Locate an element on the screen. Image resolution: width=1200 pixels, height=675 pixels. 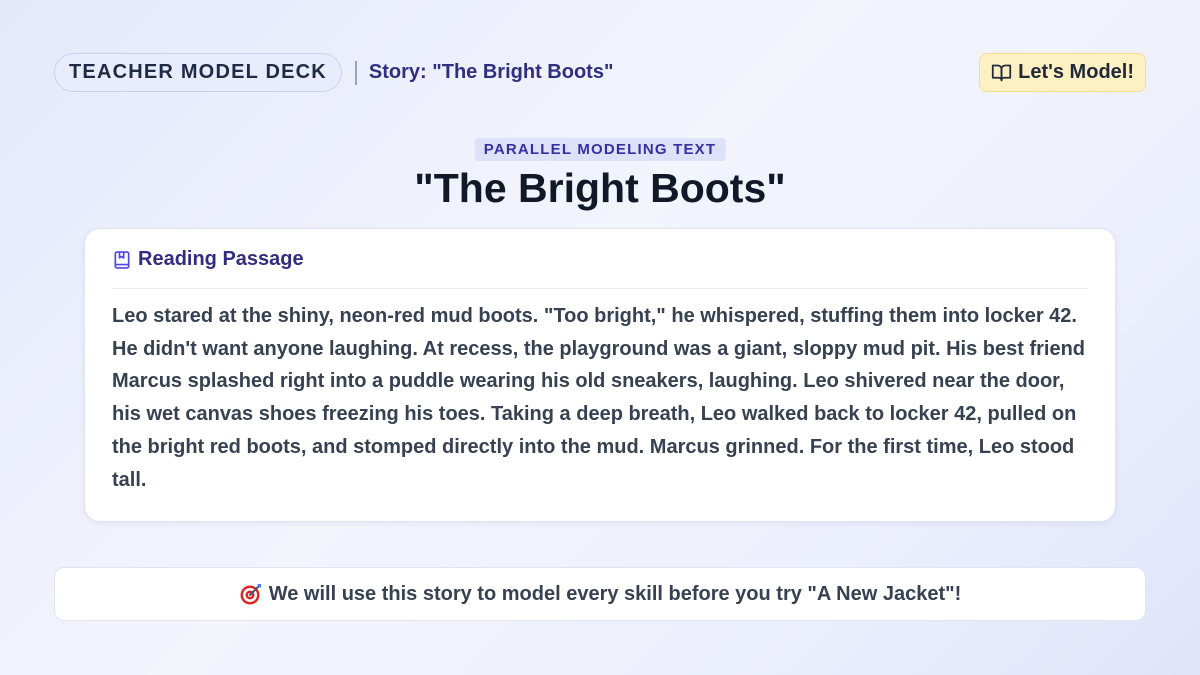
target-dart-icon is located at coordinates (250, 594).